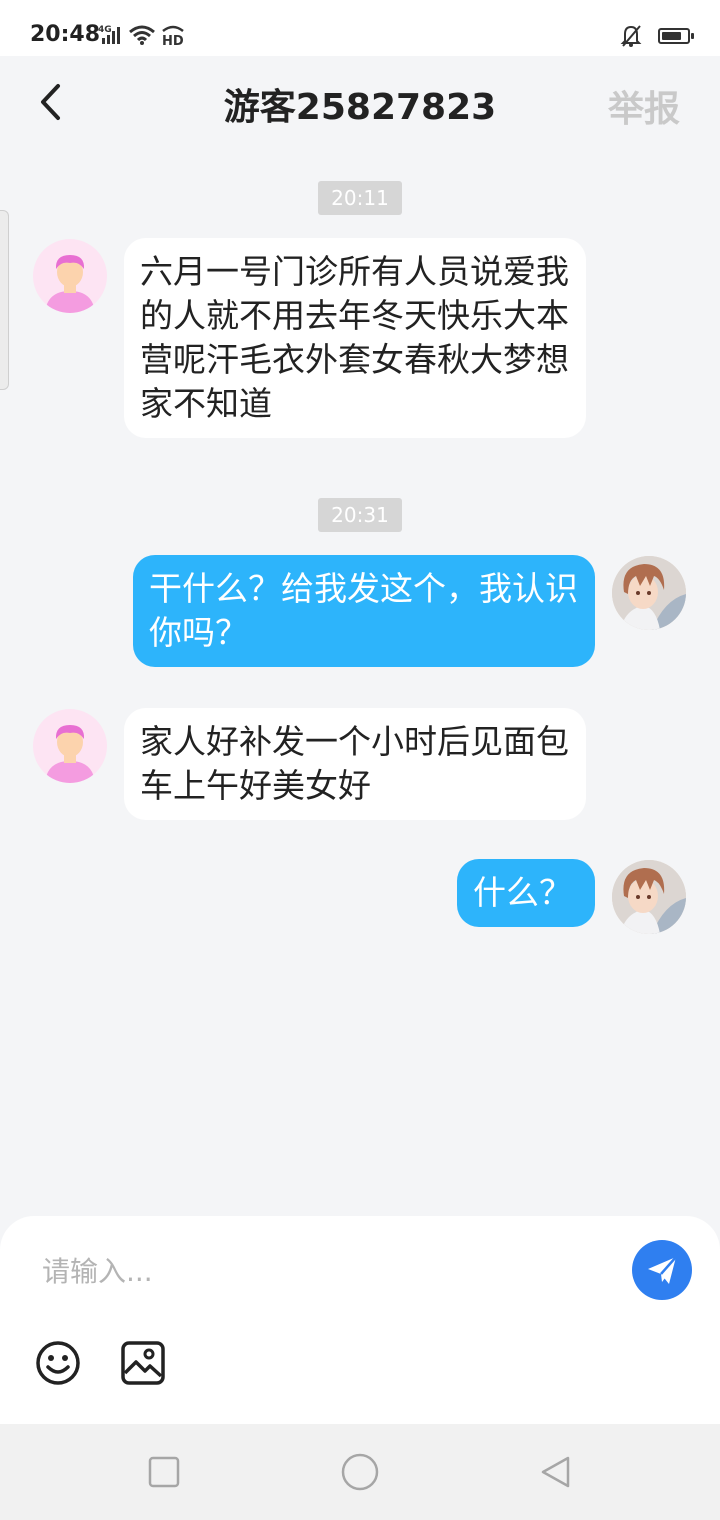  What do you see at coordinates (355, 764) in the screenshot?
I see `message-bubble-received: 家人好补发一个小时后见面包车上午好美女好` at bounding box center [355, 764].